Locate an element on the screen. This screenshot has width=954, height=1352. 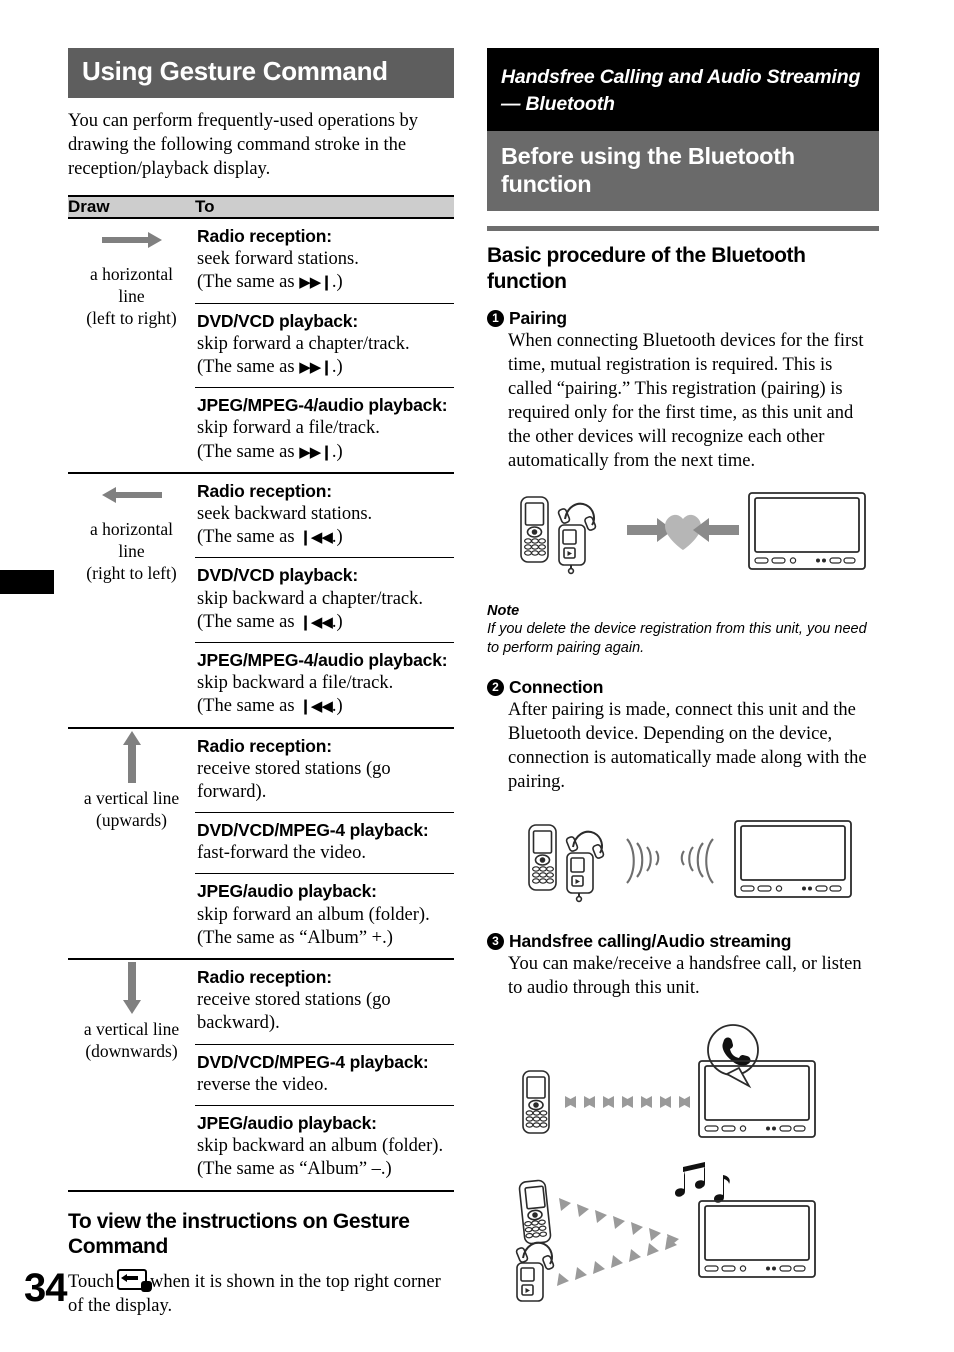
arrow-stream-left-icon is located at coordinates (627, 1101).